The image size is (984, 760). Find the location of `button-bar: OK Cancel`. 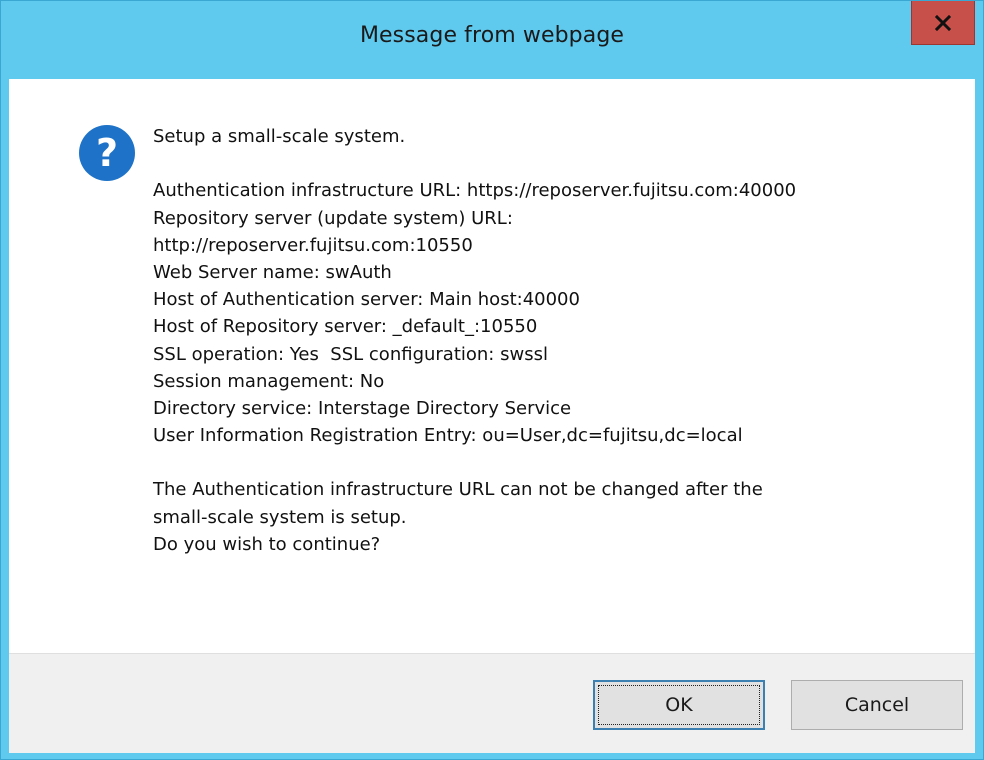

button-bar: OK Cancel is located at coordinates (492, 703).